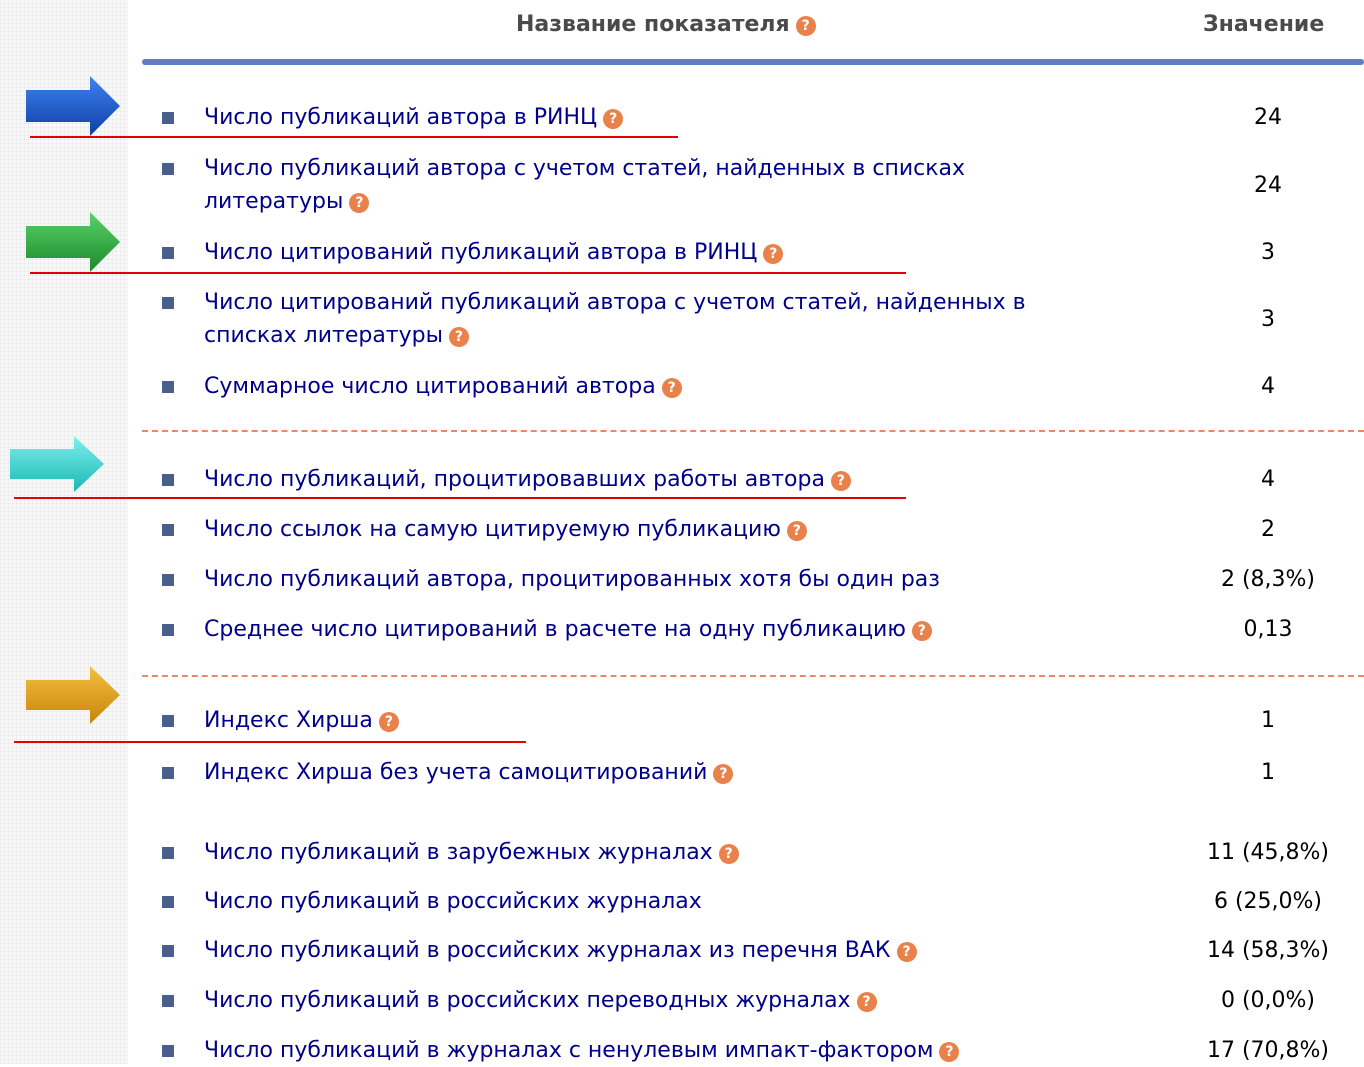 The image size is (1364, 1067). Describe the element at coordinates (73, 695) in the screenshot. I see `orange-arrow-icon` at that location.